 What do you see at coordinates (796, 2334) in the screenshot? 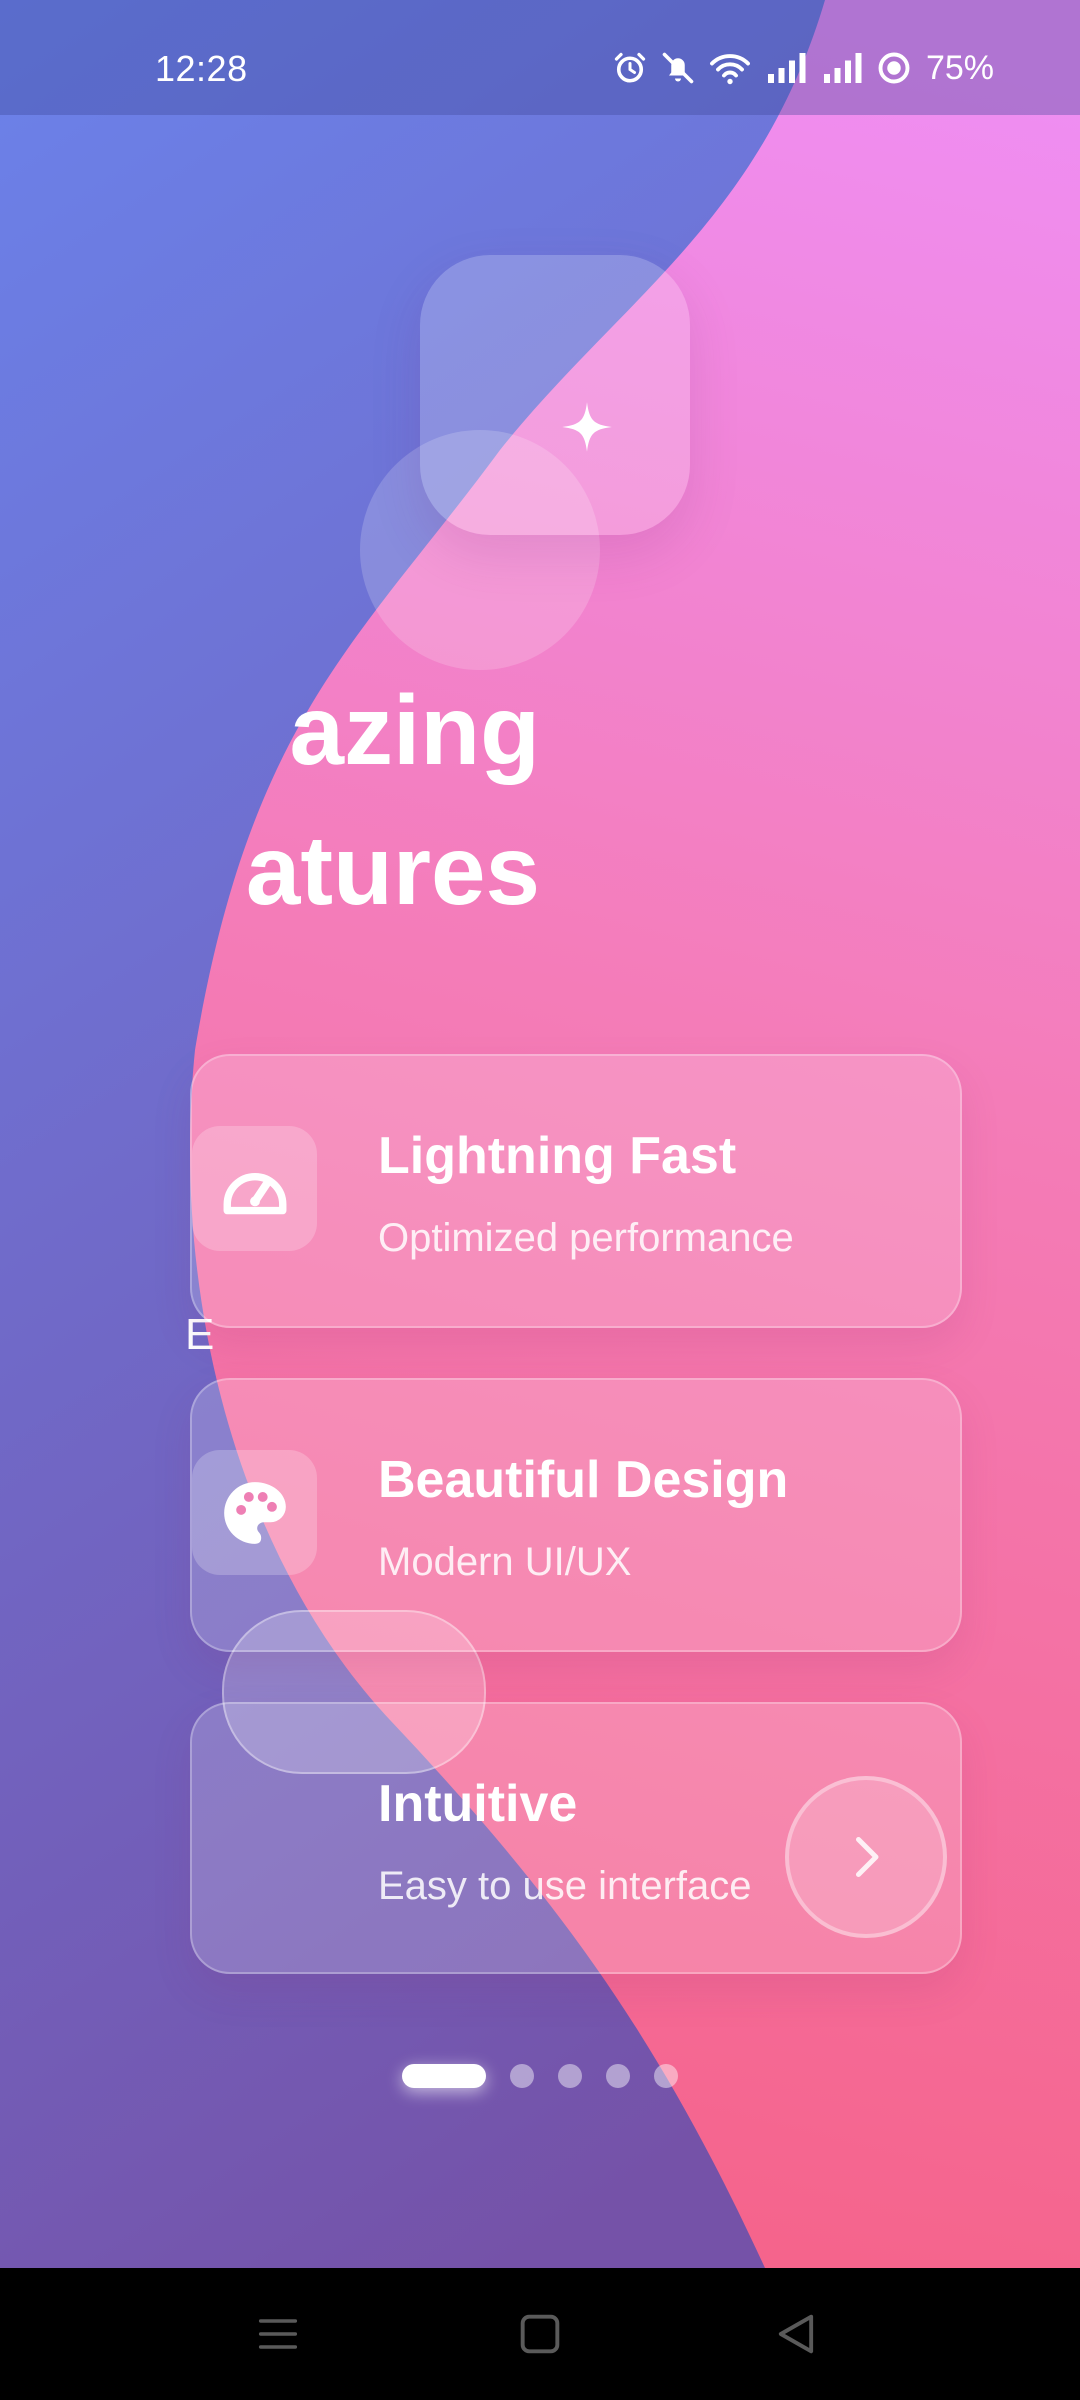
I see `back-triangle-icon` at bounding box center [796, 2334].